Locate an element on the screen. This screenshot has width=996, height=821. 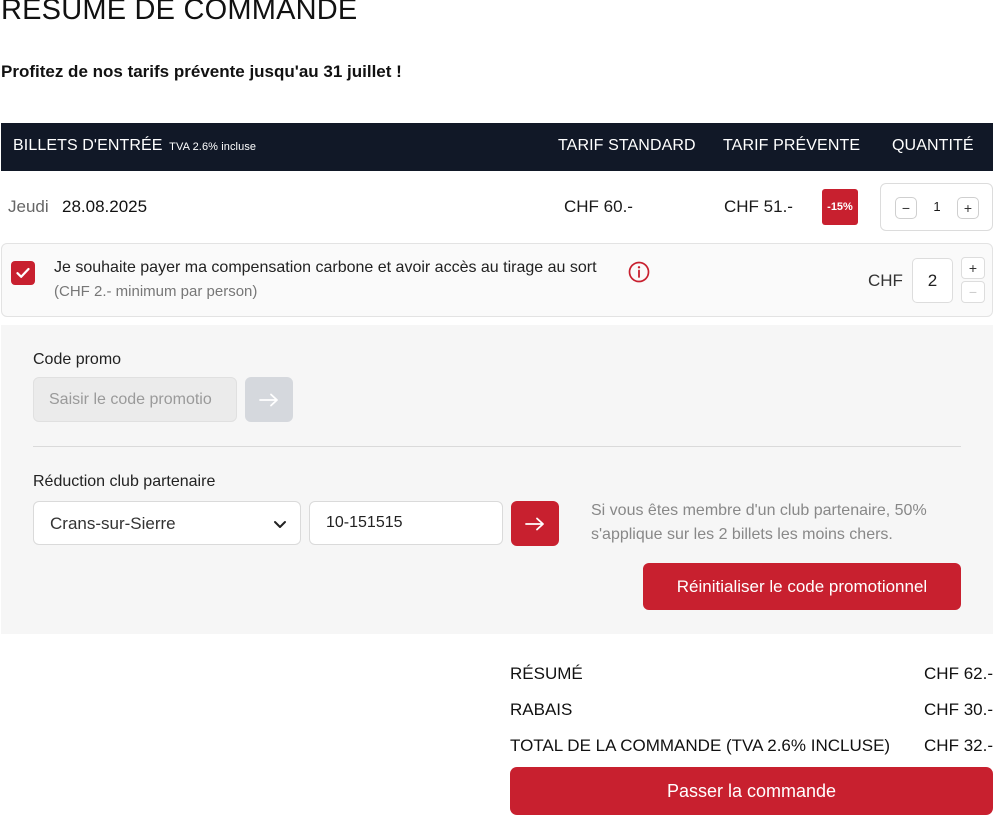
ticket-presale-price: CHF 51.- is located at coordinates (758, 206).